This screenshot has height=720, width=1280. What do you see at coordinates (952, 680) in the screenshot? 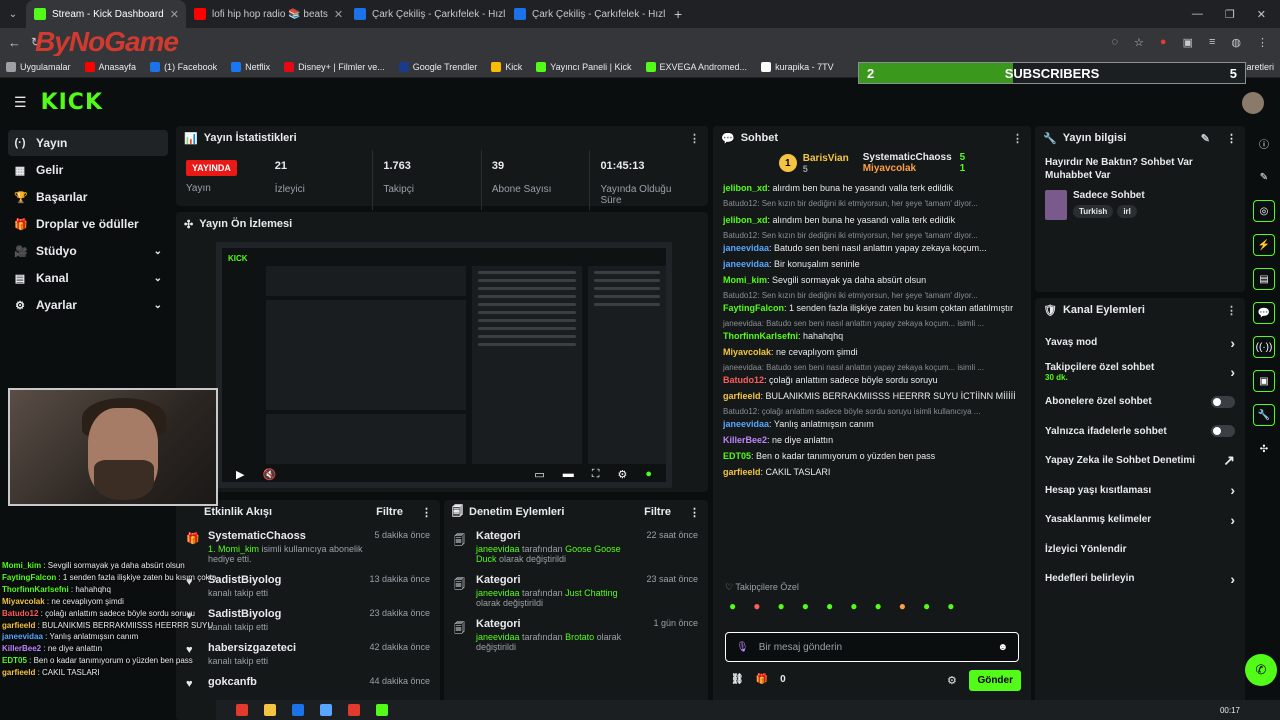
I see `chat-settings-icon: ⚙` at bounding box center [952, 680].